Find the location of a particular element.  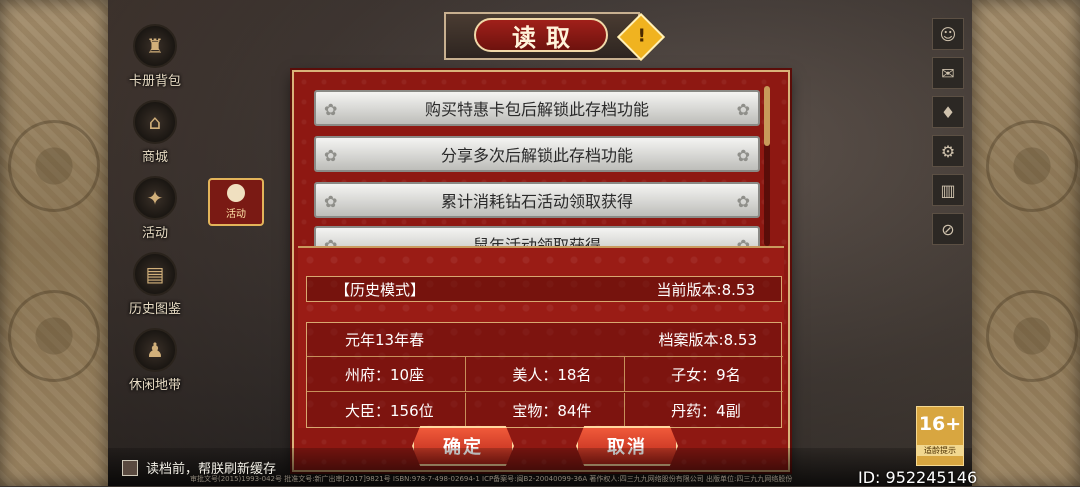

table-row: 大臣：156位 宝物：84件 丹药：4副 is located at coordinates (545, 410).